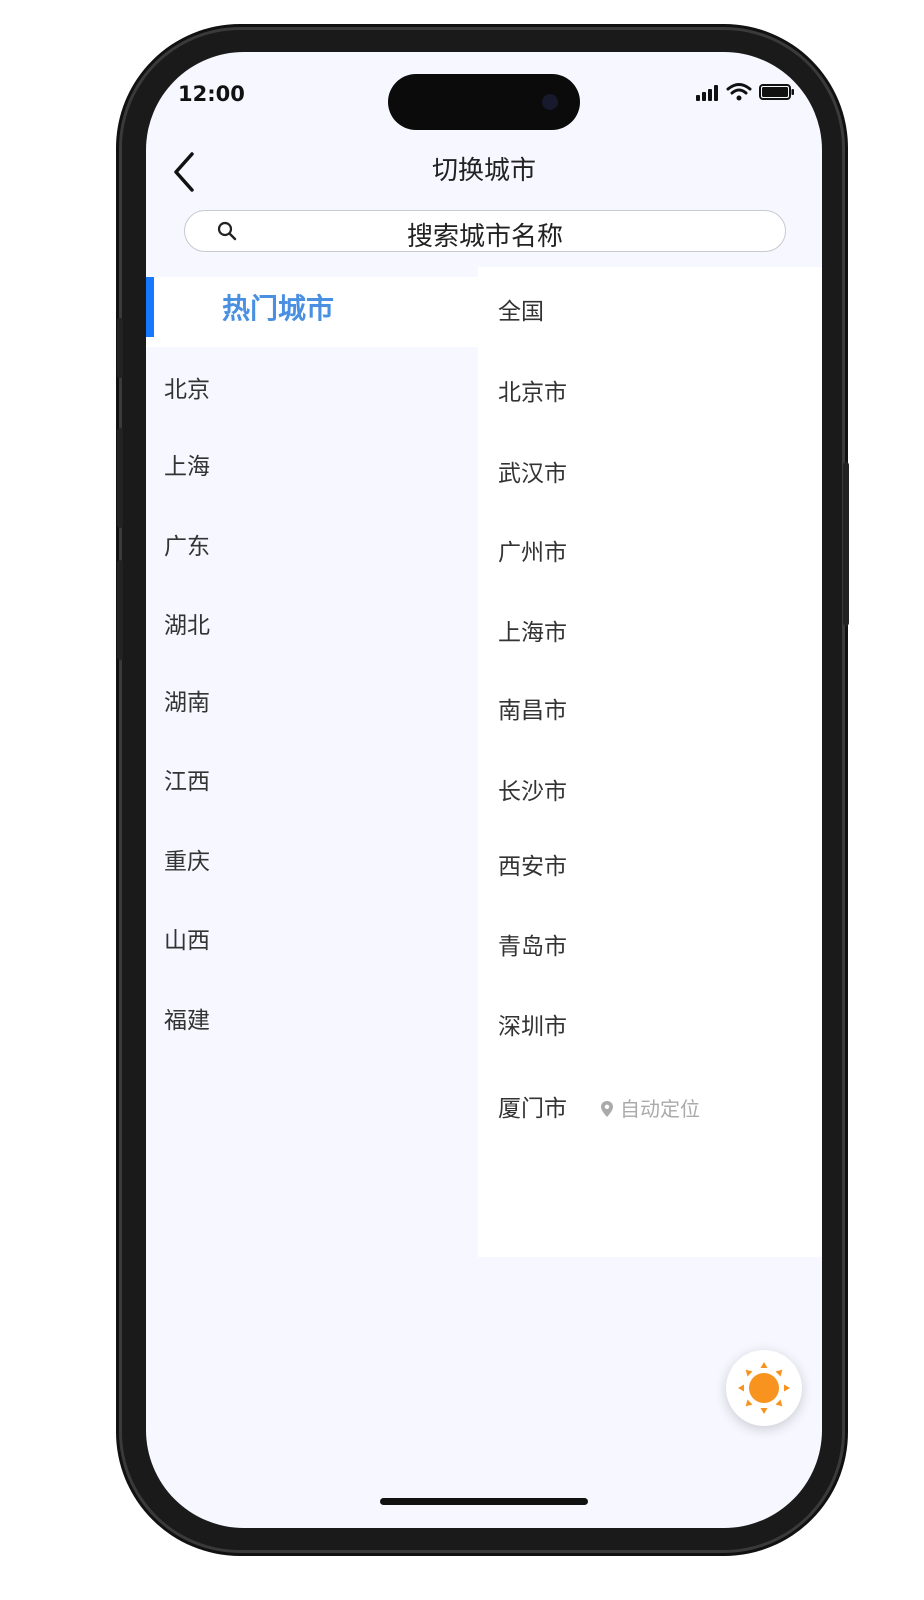 The width and height of the screenshot is (924, 1600). I want to click on signal-icon, so click(707, 93).